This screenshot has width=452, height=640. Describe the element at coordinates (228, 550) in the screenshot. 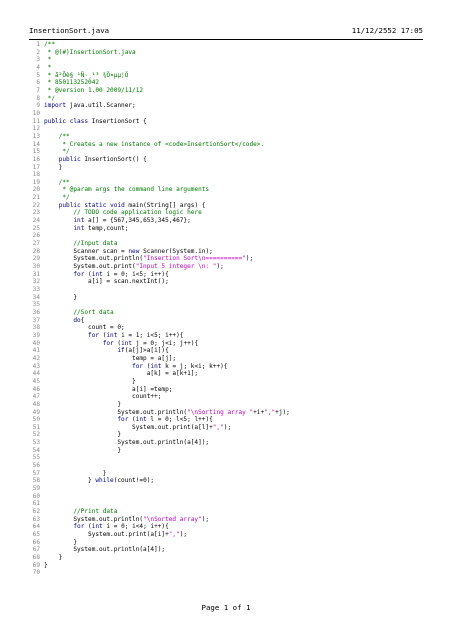

I see `code-line: 67 System.out.println(a[4]);` at that location.